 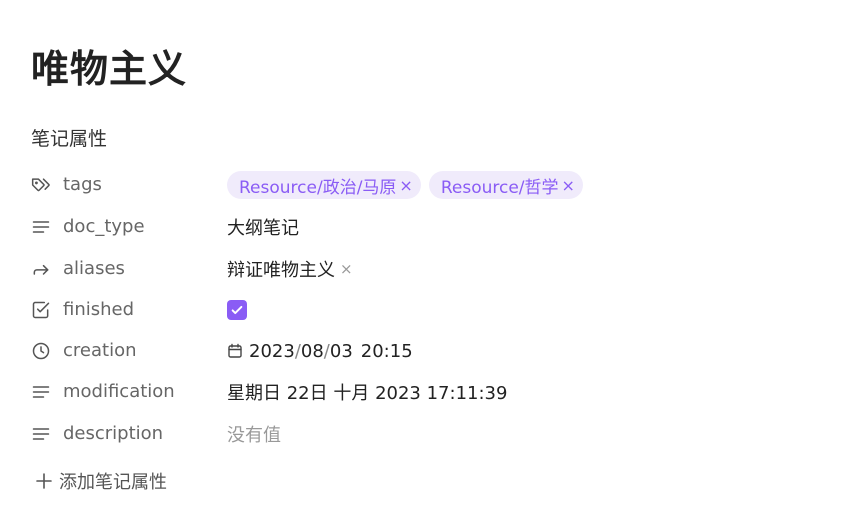 What do you see at coordinates (341, 351) in the screenshot?
I see `date-day: 03` at bounding box center [341, 351].